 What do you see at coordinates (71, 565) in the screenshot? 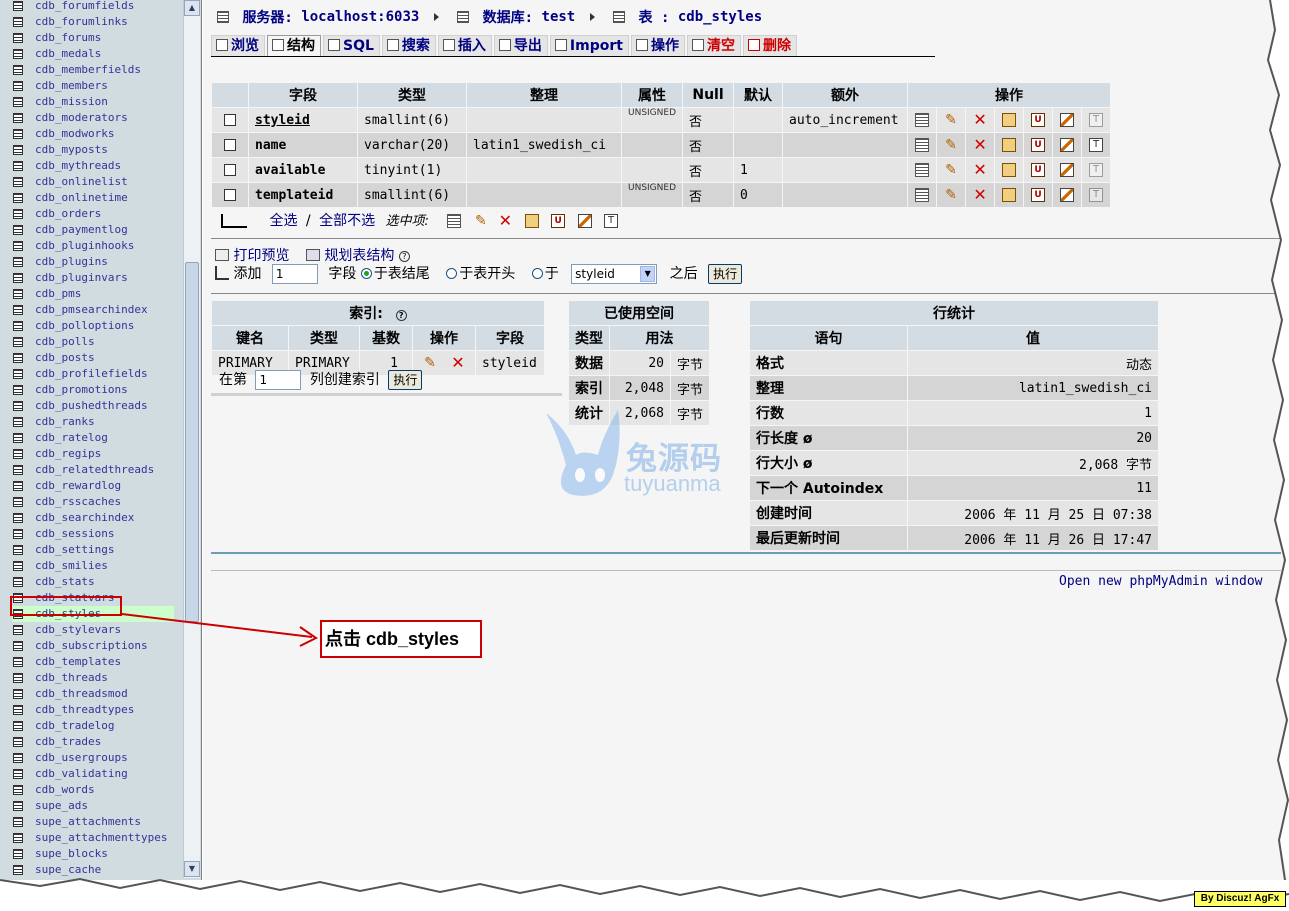
I see `sidebar-item-label: cdb_smilies` at bounding box center [71, 565].